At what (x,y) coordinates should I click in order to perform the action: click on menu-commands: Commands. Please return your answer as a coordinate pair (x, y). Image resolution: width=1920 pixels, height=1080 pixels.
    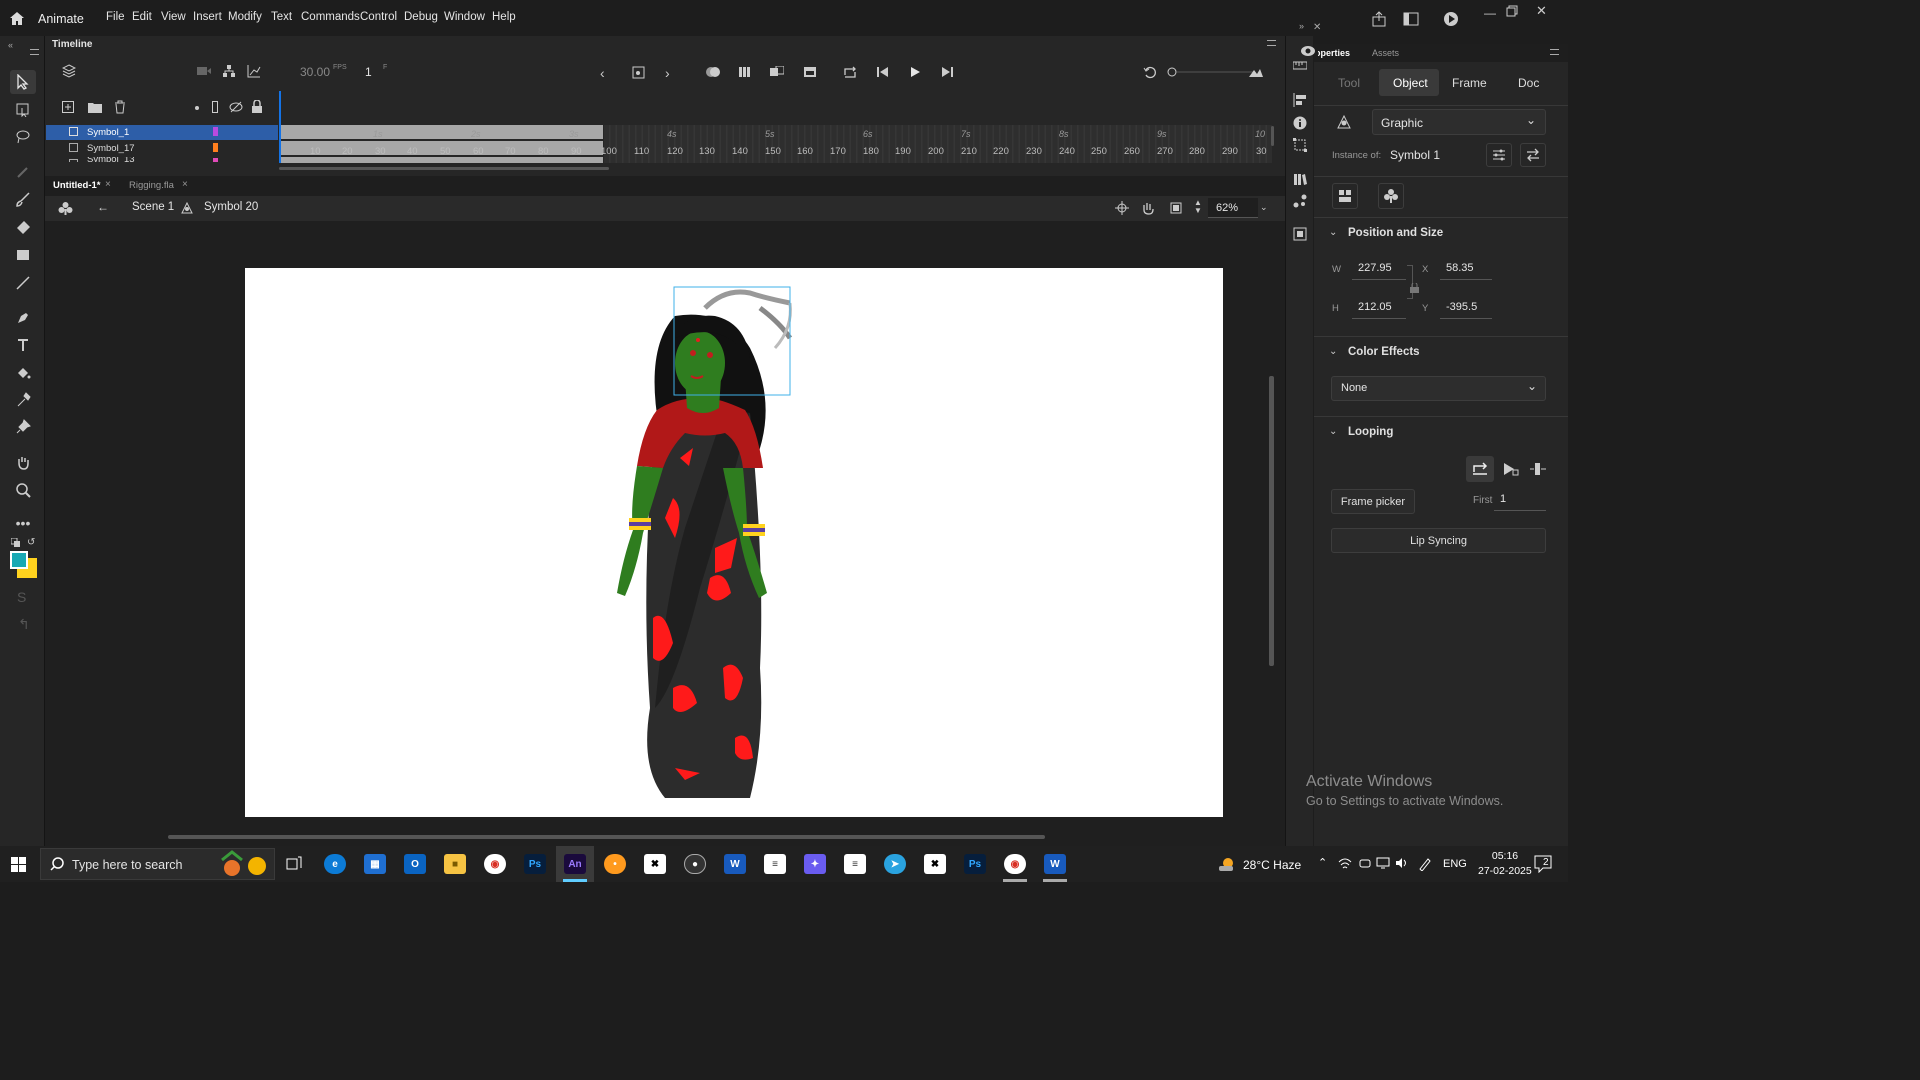
    Looking at the image, I should click on (330, 17).